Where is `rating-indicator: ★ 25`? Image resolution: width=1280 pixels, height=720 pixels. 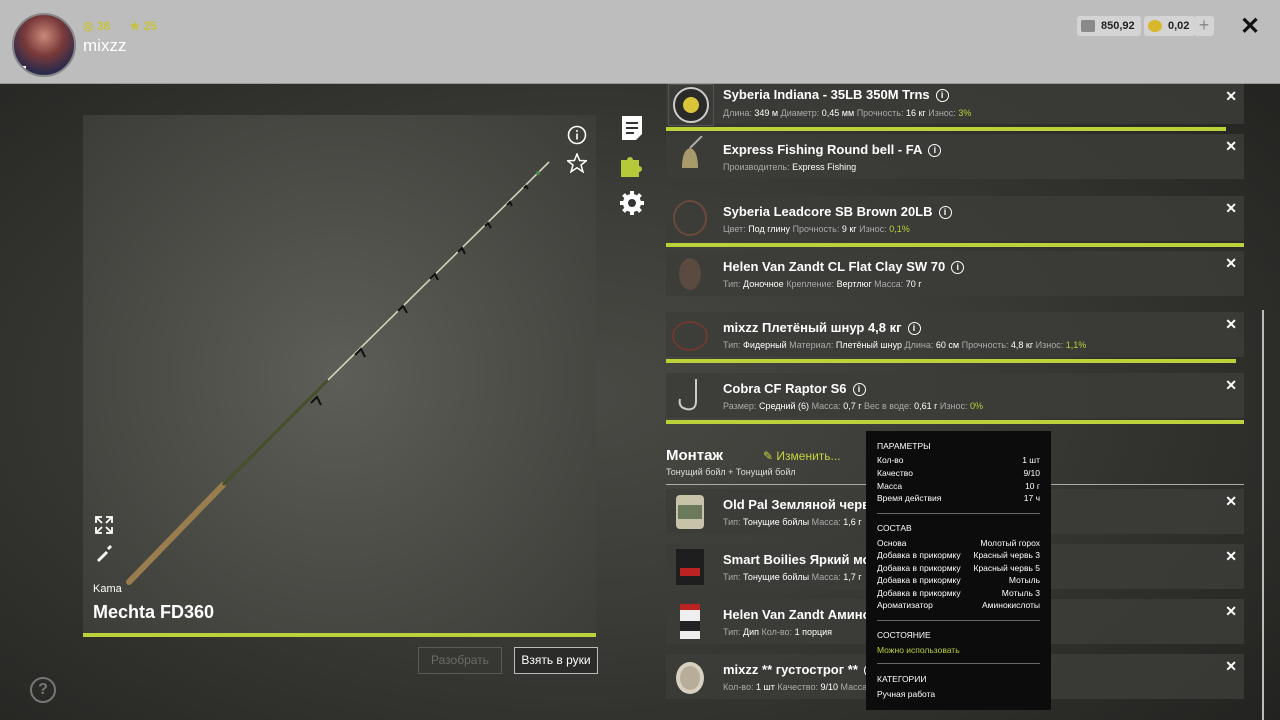 rating-indicator: ★ 25 is located at coordinates (143, 26).